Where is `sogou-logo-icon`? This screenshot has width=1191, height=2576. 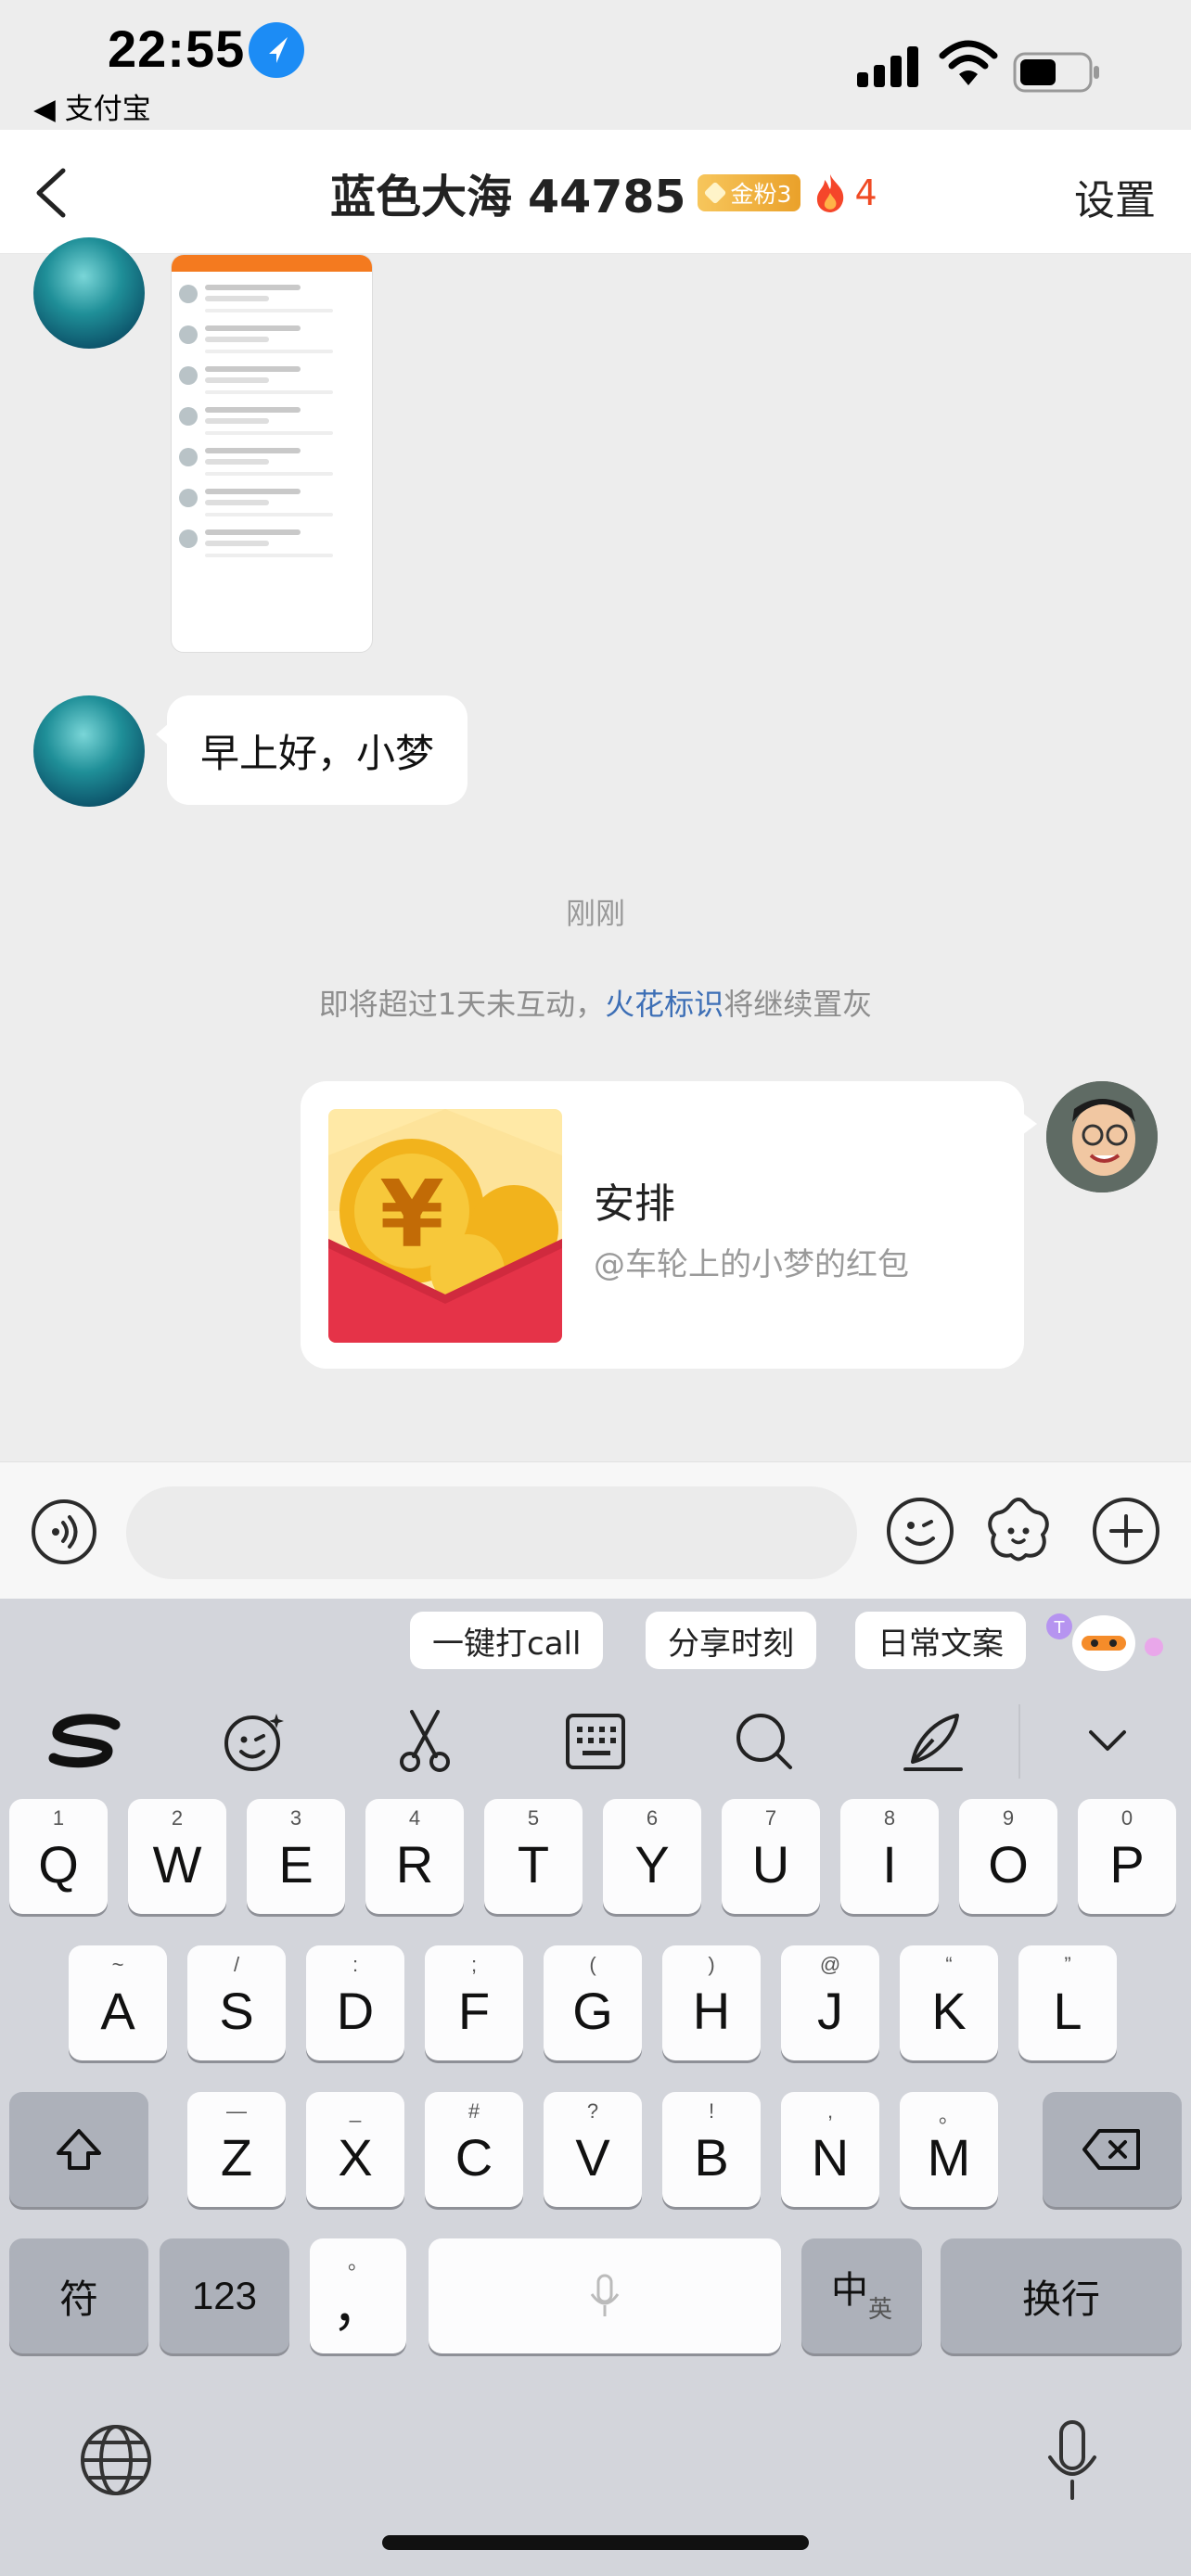
sogou-logo-icon is located at coordinates (85, 1741).